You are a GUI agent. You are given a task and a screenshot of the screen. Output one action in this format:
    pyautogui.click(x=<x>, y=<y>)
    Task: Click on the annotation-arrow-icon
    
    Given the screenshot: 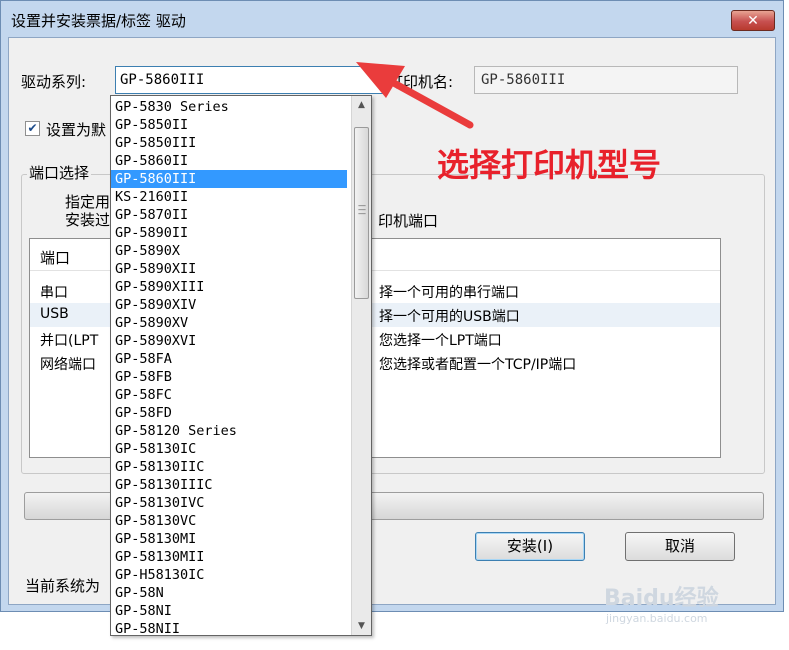 What is the action you would take?
    pyautogui.click(x=415, y=95)
    